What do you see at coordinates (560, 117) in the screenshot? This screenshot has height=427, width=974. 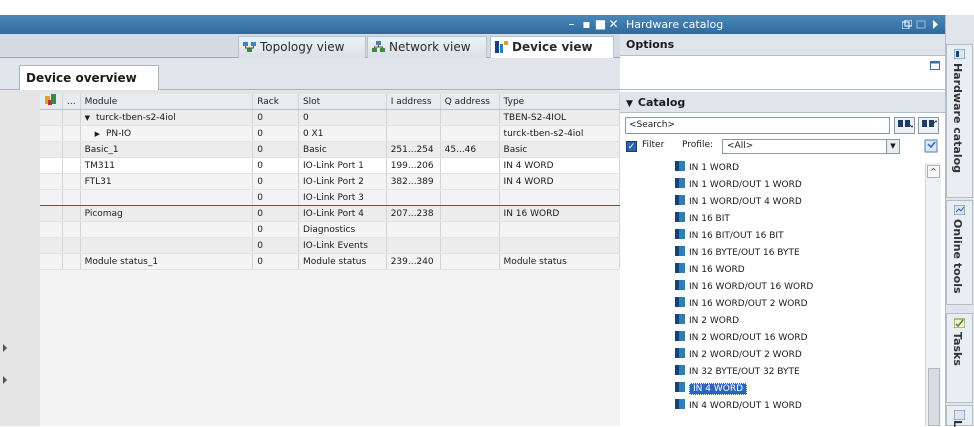 I see `cell-type: TBEN-S2-4IOL` at bounding box center [560, 117].